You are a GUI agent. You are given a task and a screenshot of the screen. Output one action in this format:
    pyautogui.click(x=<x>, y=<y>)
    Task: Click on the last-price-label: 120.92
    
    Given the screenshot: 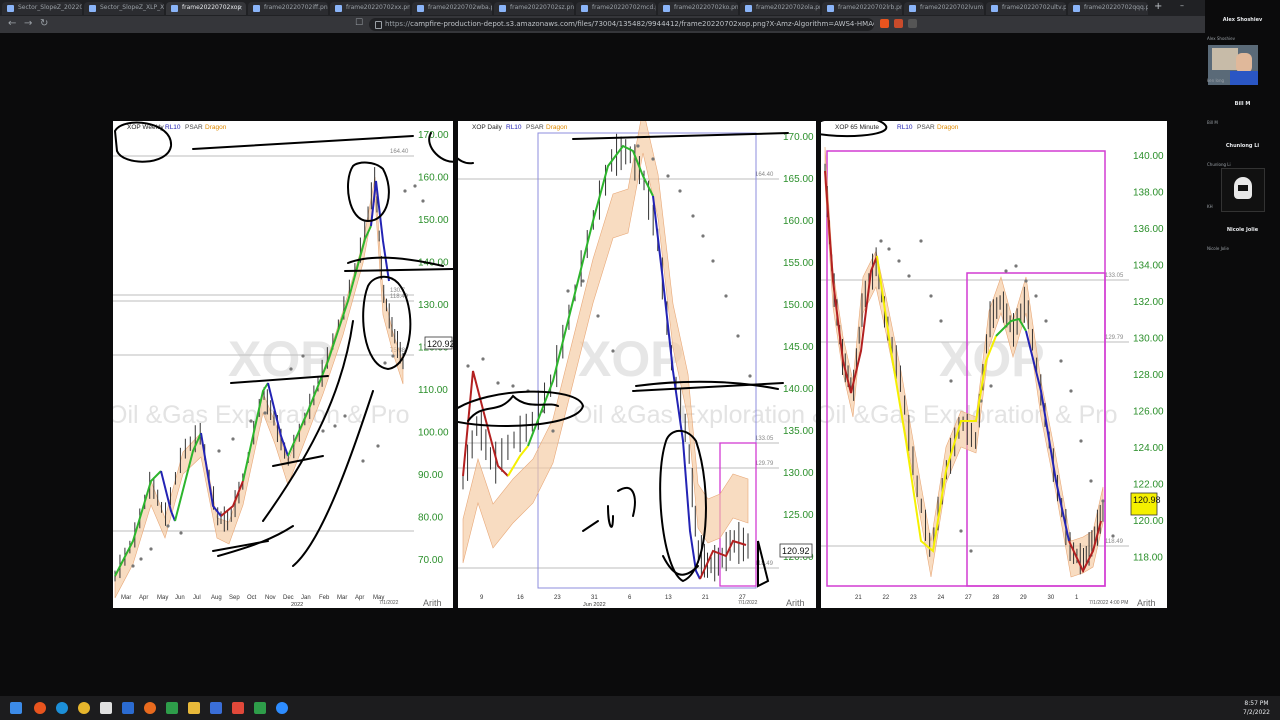 What is the action you would take?
    pyautogui.click(x=796, y=551)
    